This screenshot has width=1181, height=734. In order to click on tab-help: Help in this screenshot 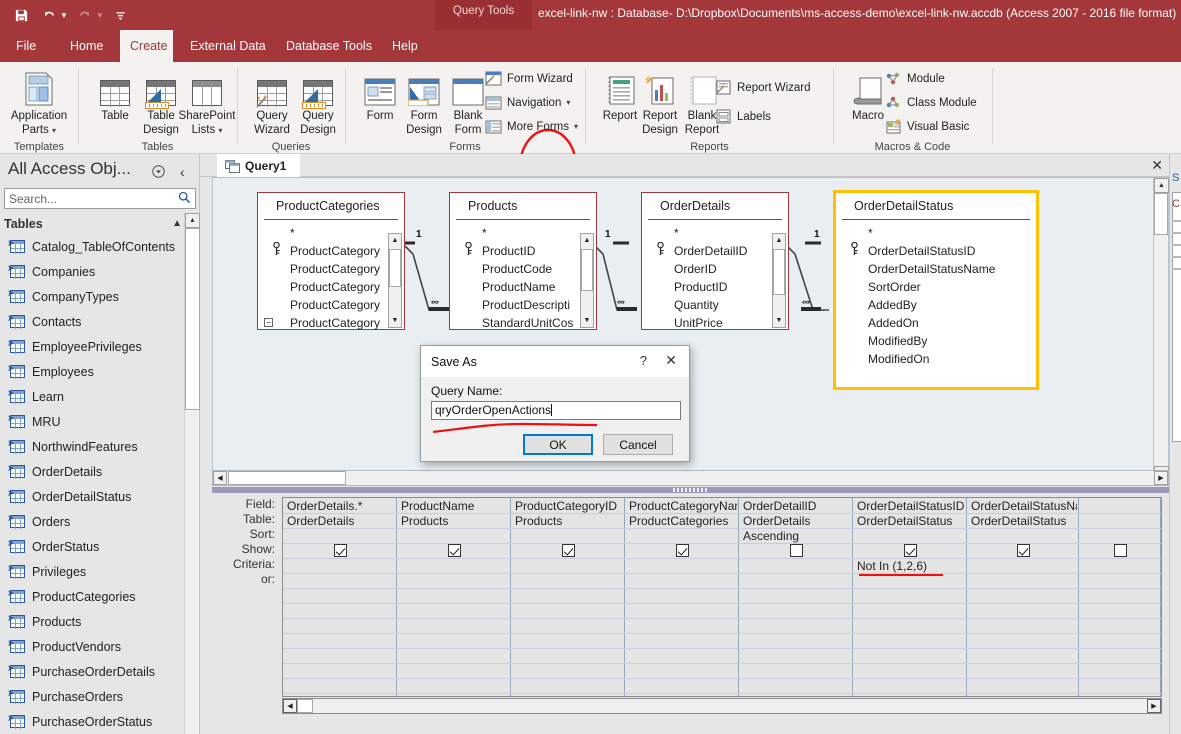, I will do `click(404, 46)`.